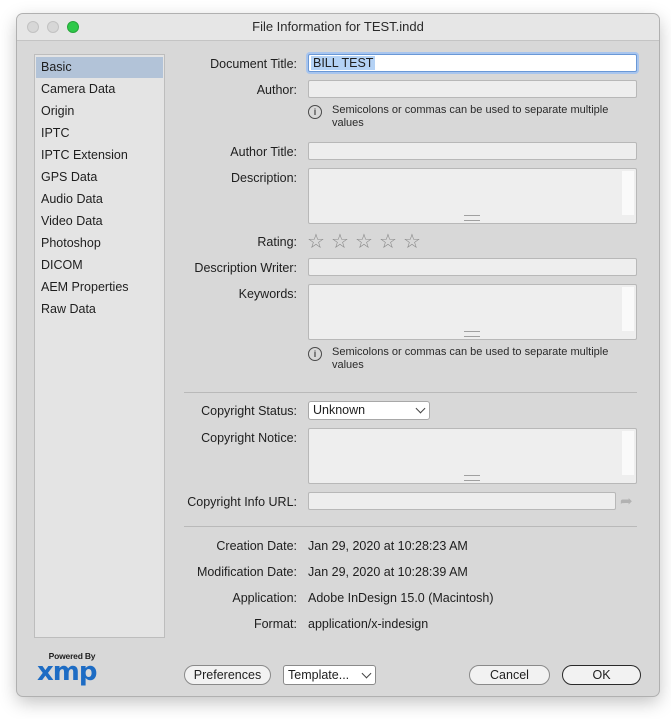  What do you see at coordinates (249, 438) in the screenshot?
I see `copyright-notice-label: Copyright Notice:` at bounding box center [249, 438].